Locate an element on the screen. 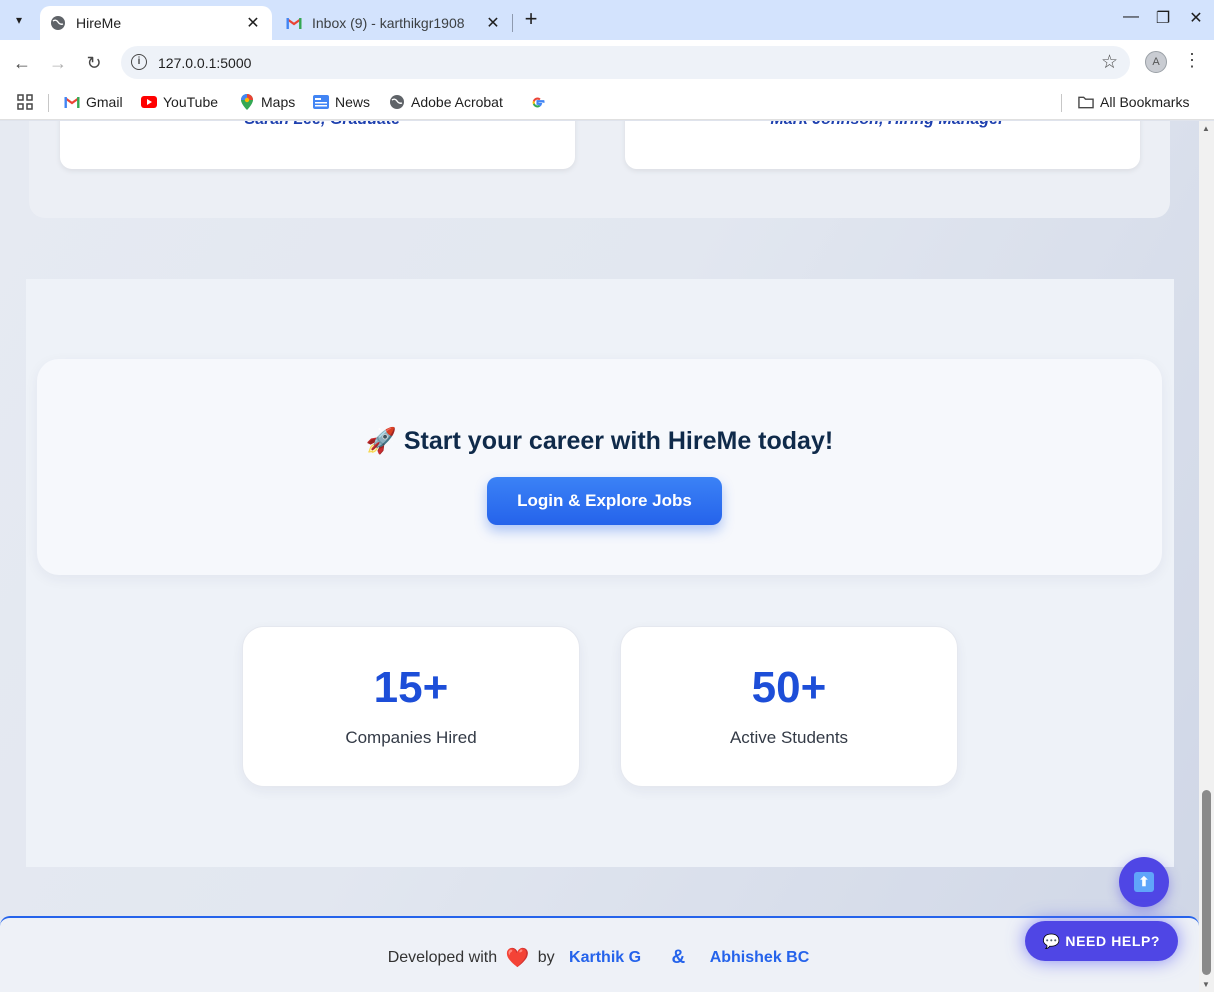  testimonial-card: - Mark Johnson, Hiring Manager is located at coordinates (882, 145).